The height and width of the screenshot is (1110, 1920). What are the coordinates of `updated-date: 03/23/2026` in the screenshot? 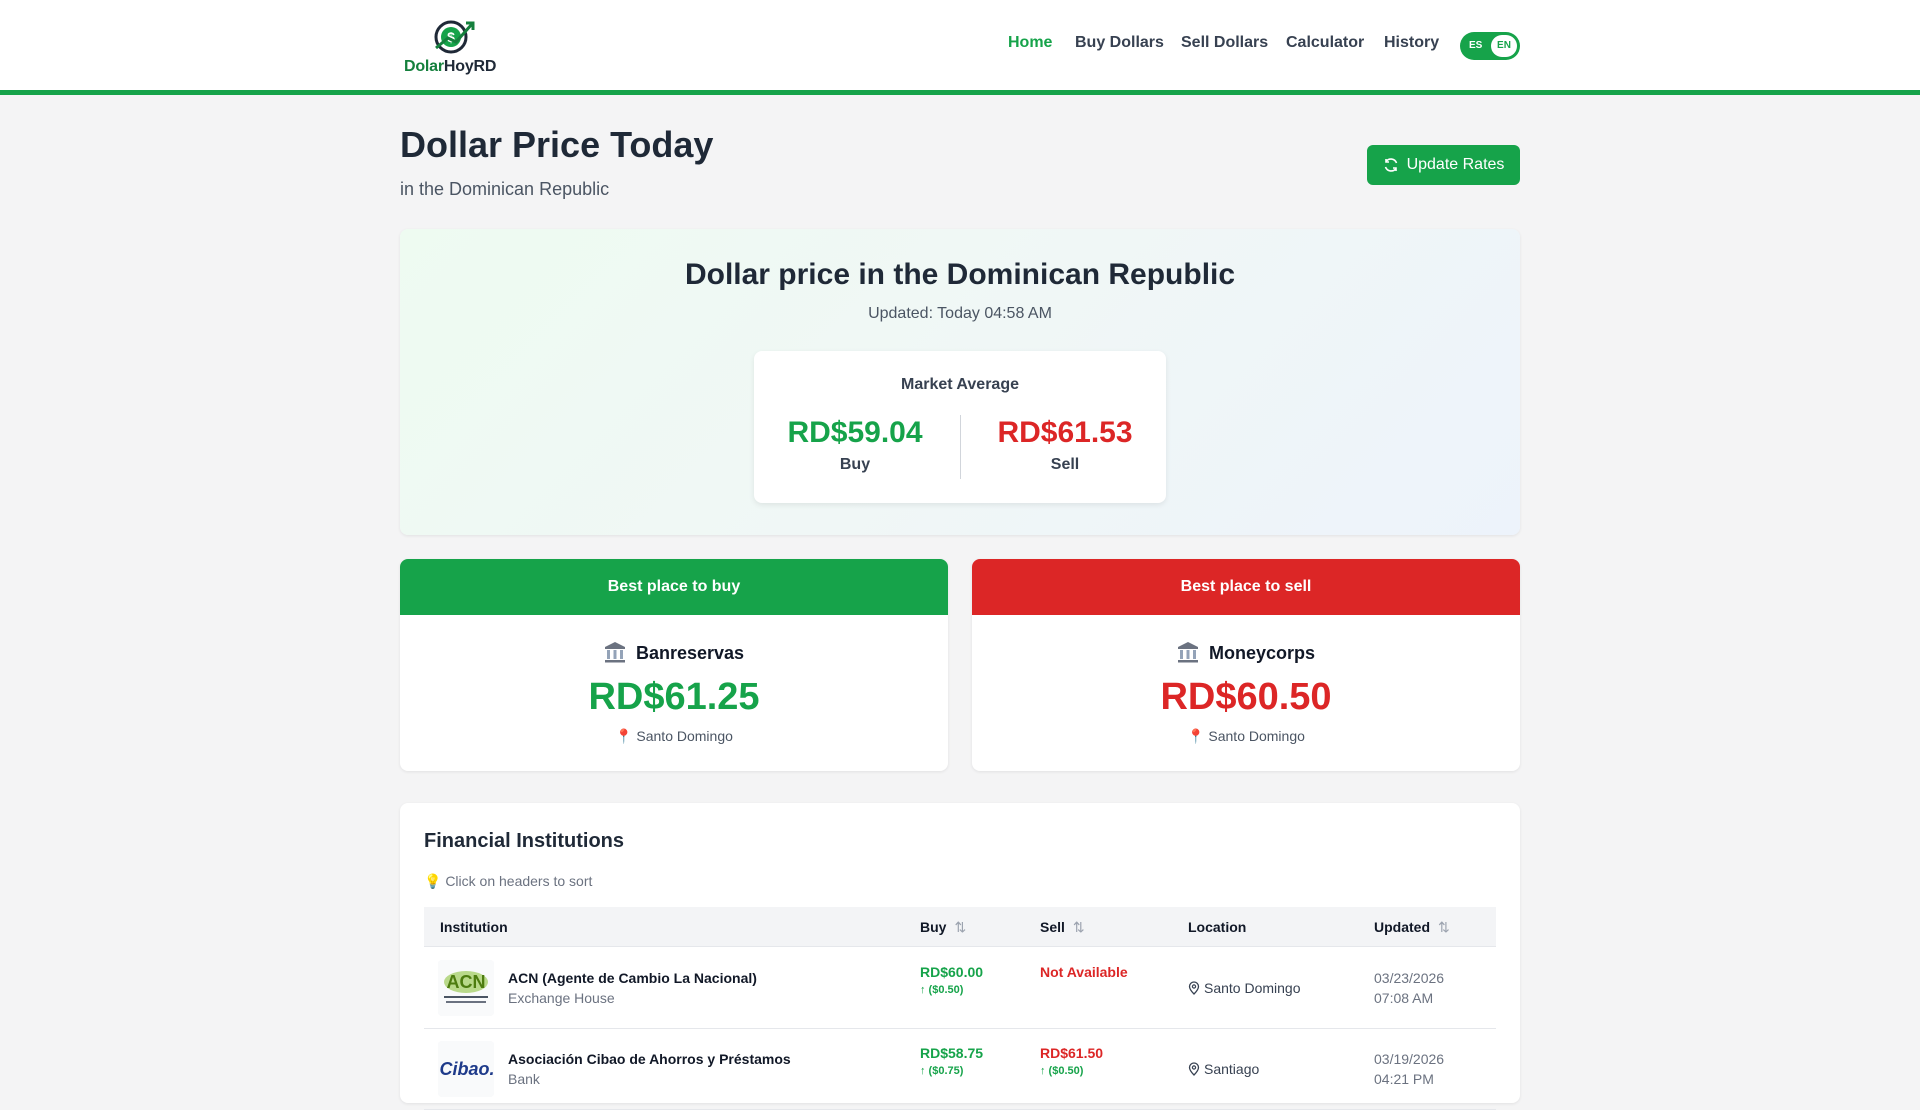 It's located at (1409, 978).